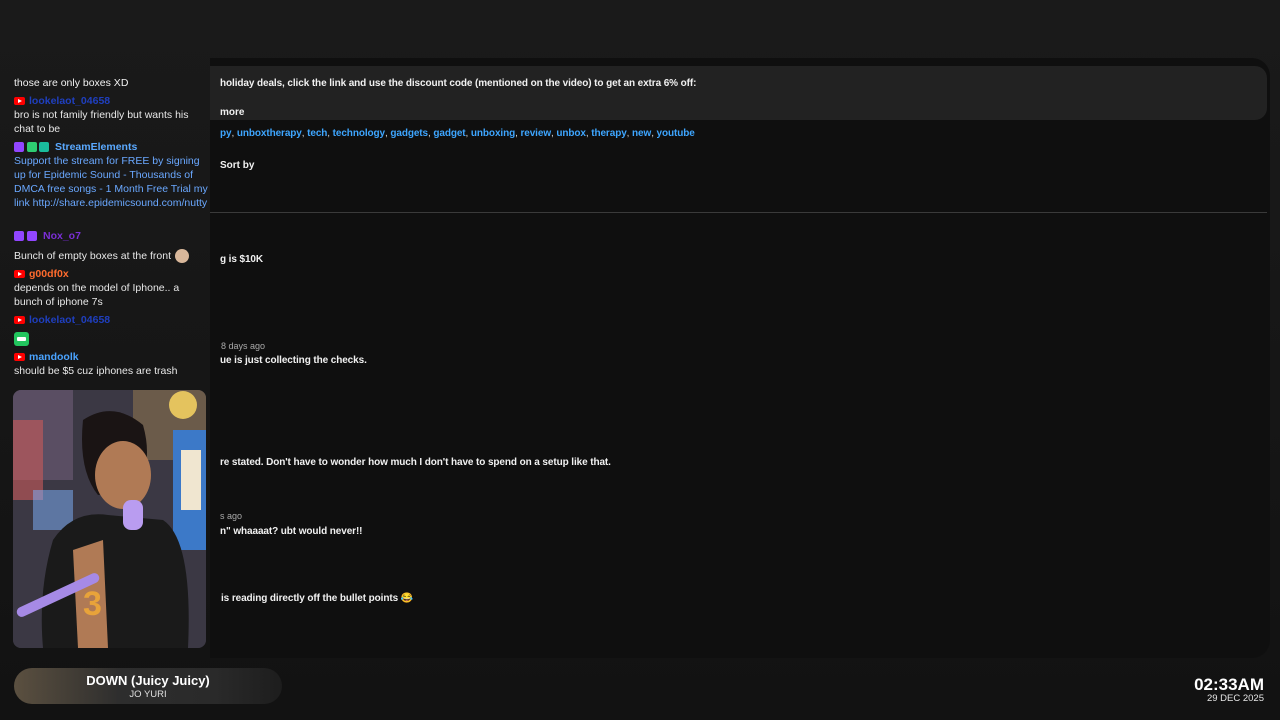 This screenshot has width=1280, height=720. Describe the element at coordinates (571, 133) in the screenshot. I see `tag-link: unbox` at that location.